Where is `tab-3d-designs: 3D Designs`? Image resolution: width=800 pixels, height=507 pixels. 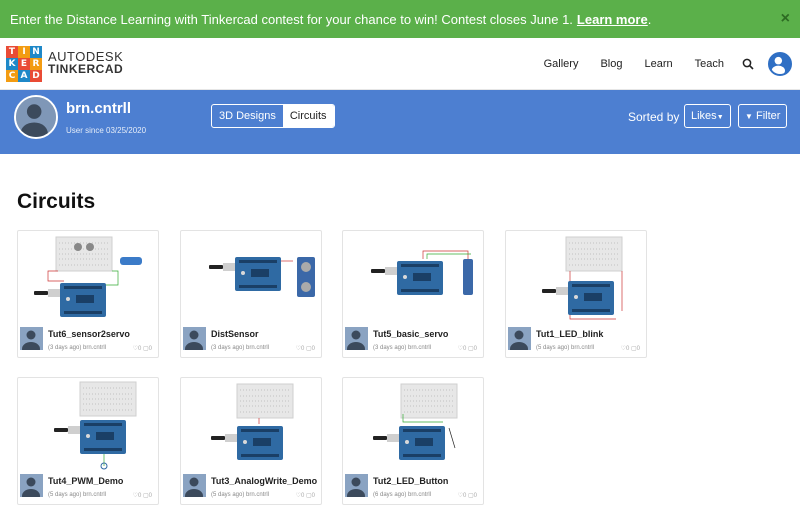
tab-3d-designs: 3D Designs is located at coordinates (247, 116).